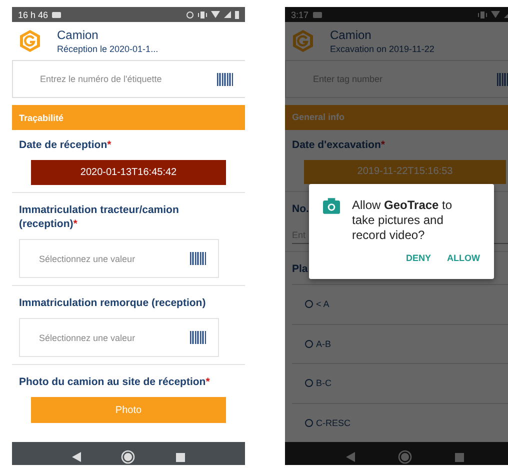  What do you see at coordinates (331, 206) in the screenshot?
I see `camera-icon` at bounding box center [331, 206].